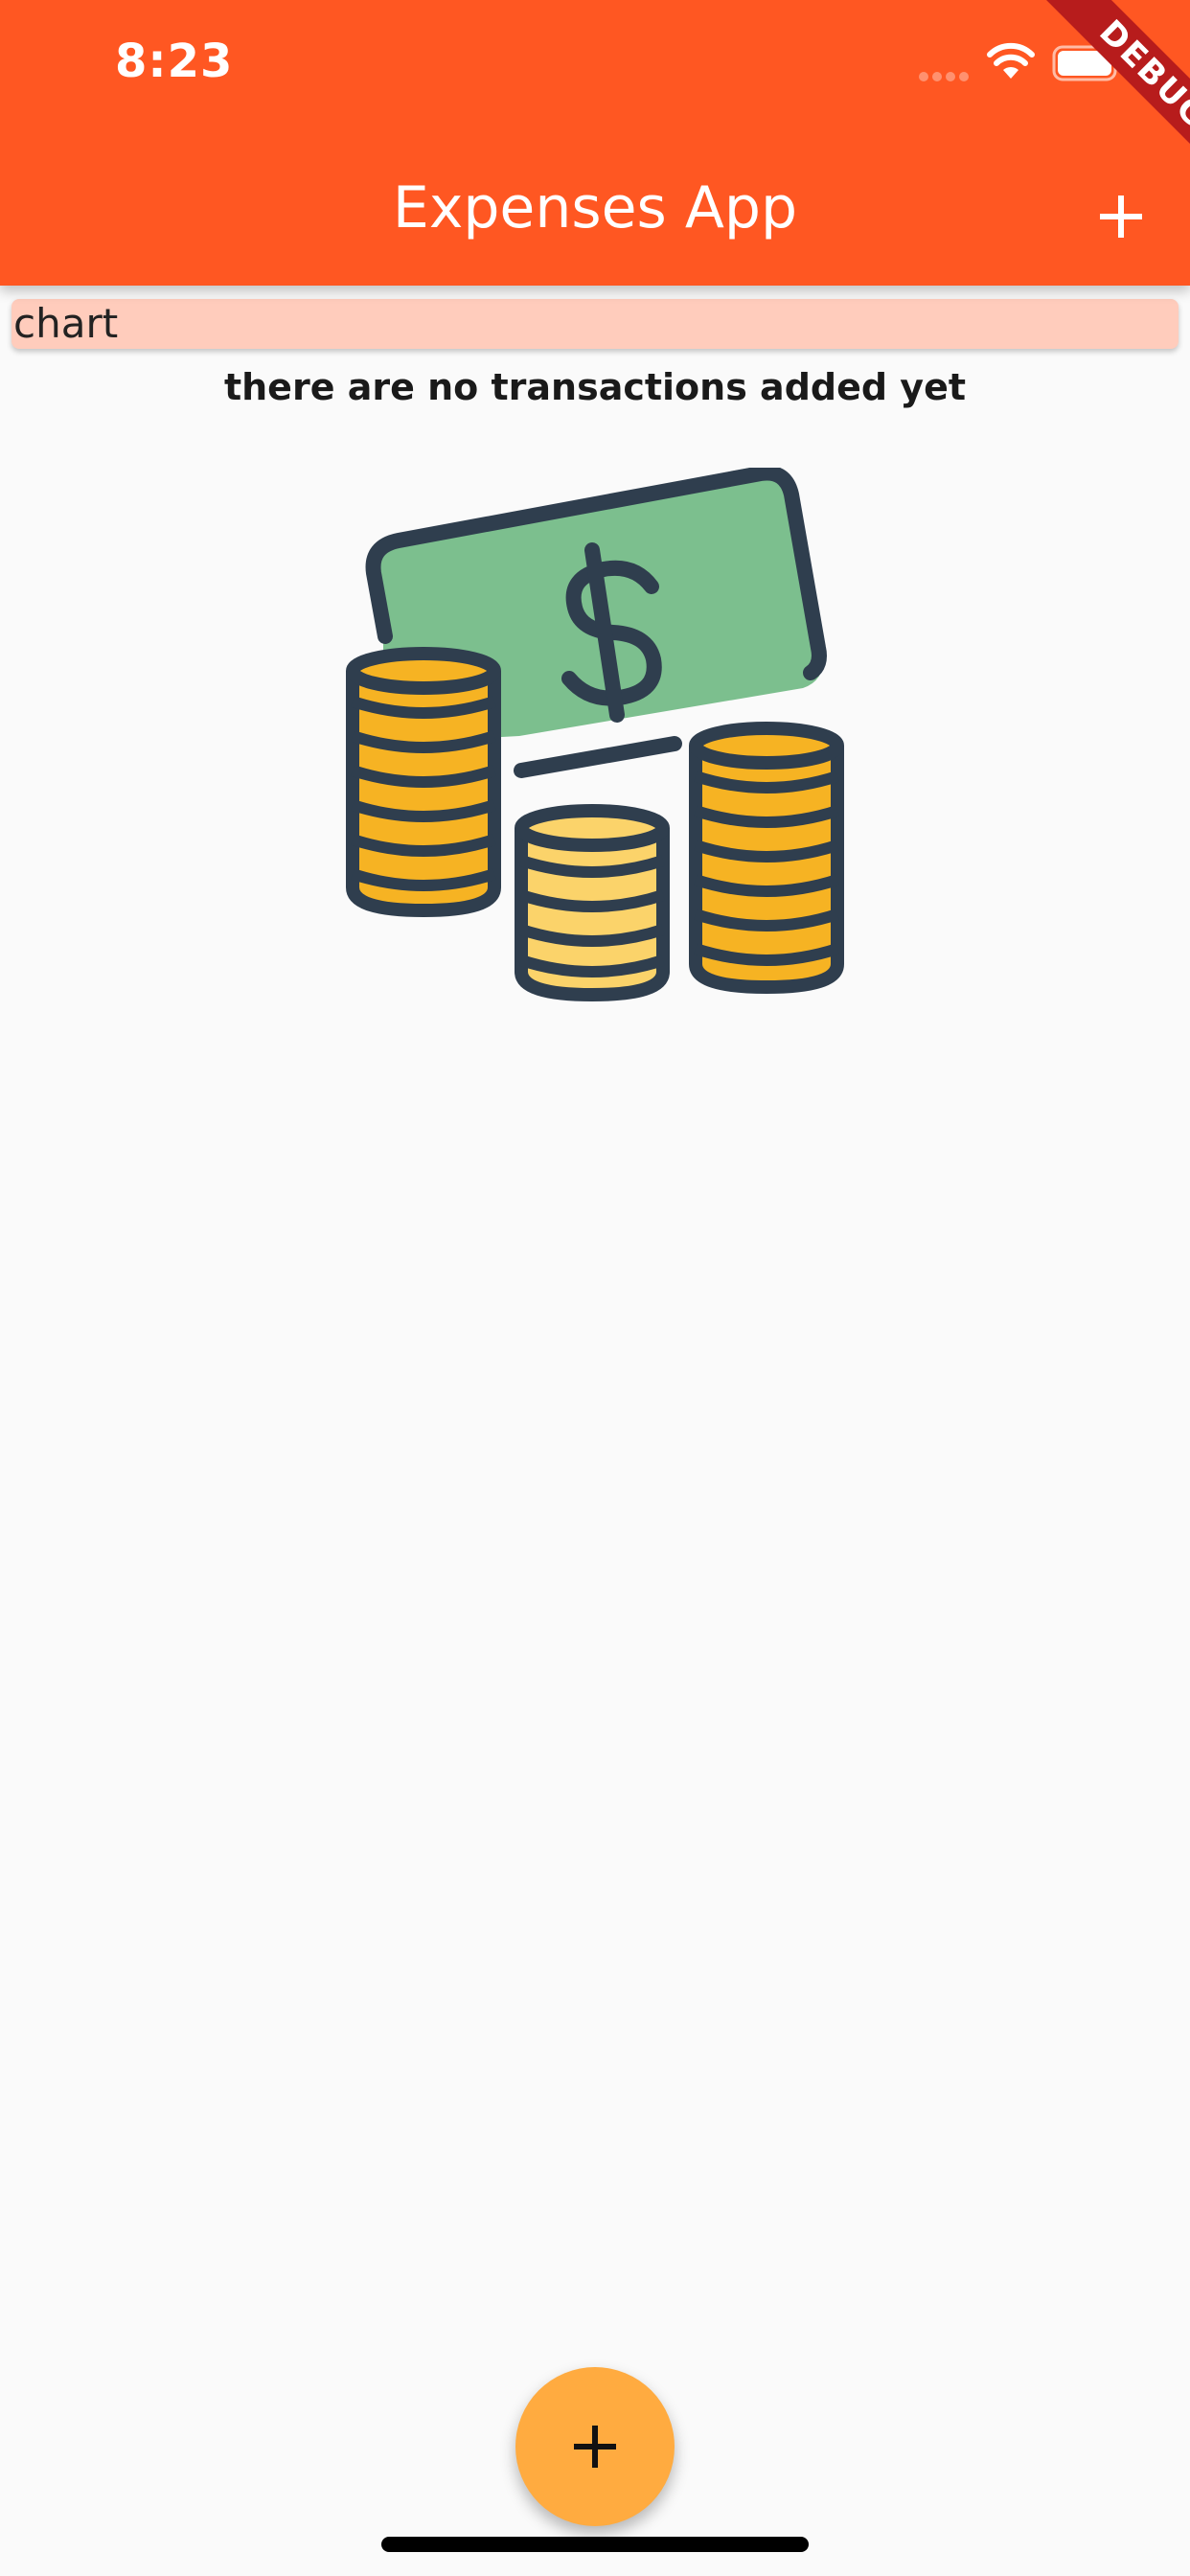  I want to click on coin-stack-left-icon, so click(424, 782).